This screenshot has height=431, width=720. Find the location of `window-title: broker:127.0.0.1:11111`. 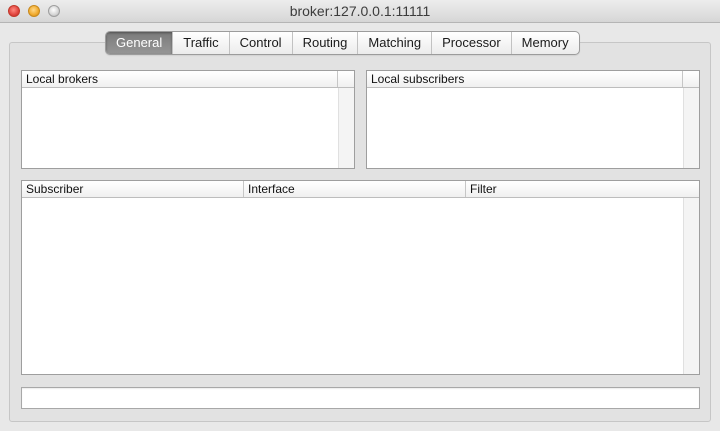

window-title: broker:127.0.0.1:11111 is located at coordinates (360, 11).